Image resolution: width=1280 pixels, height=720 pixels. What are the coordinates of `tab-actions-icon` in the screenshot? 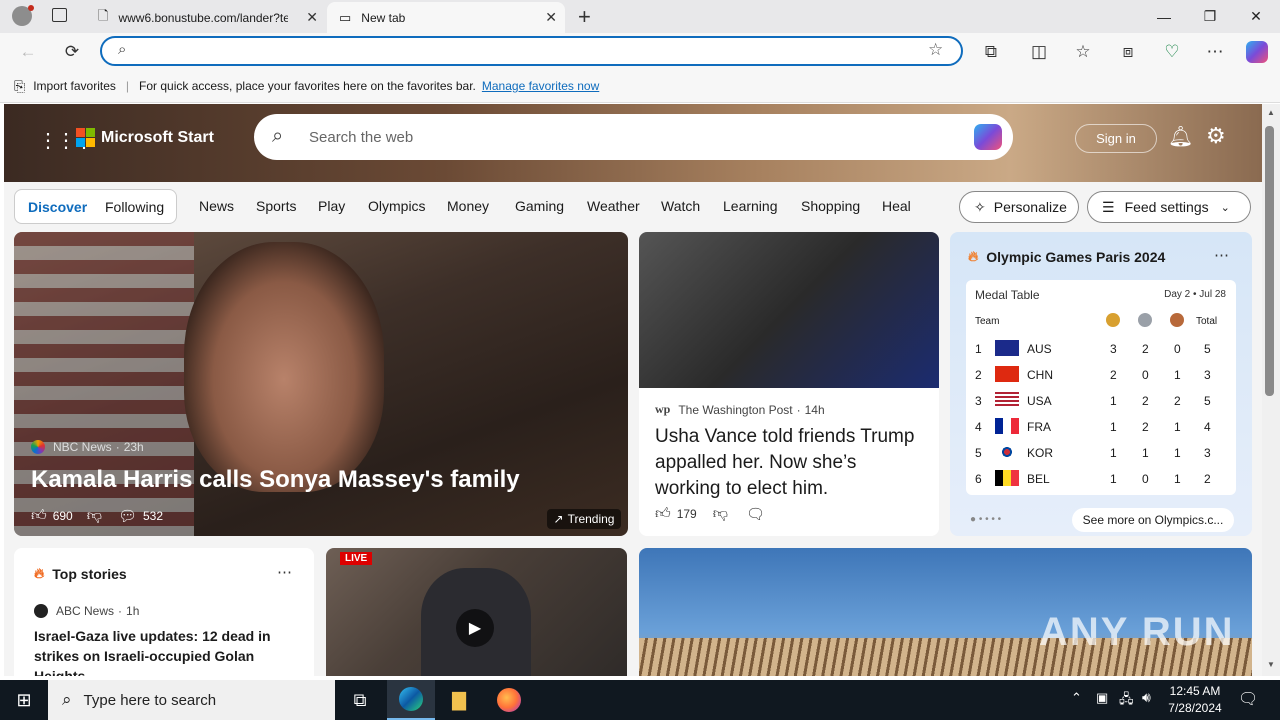 It's located at (59, 15).